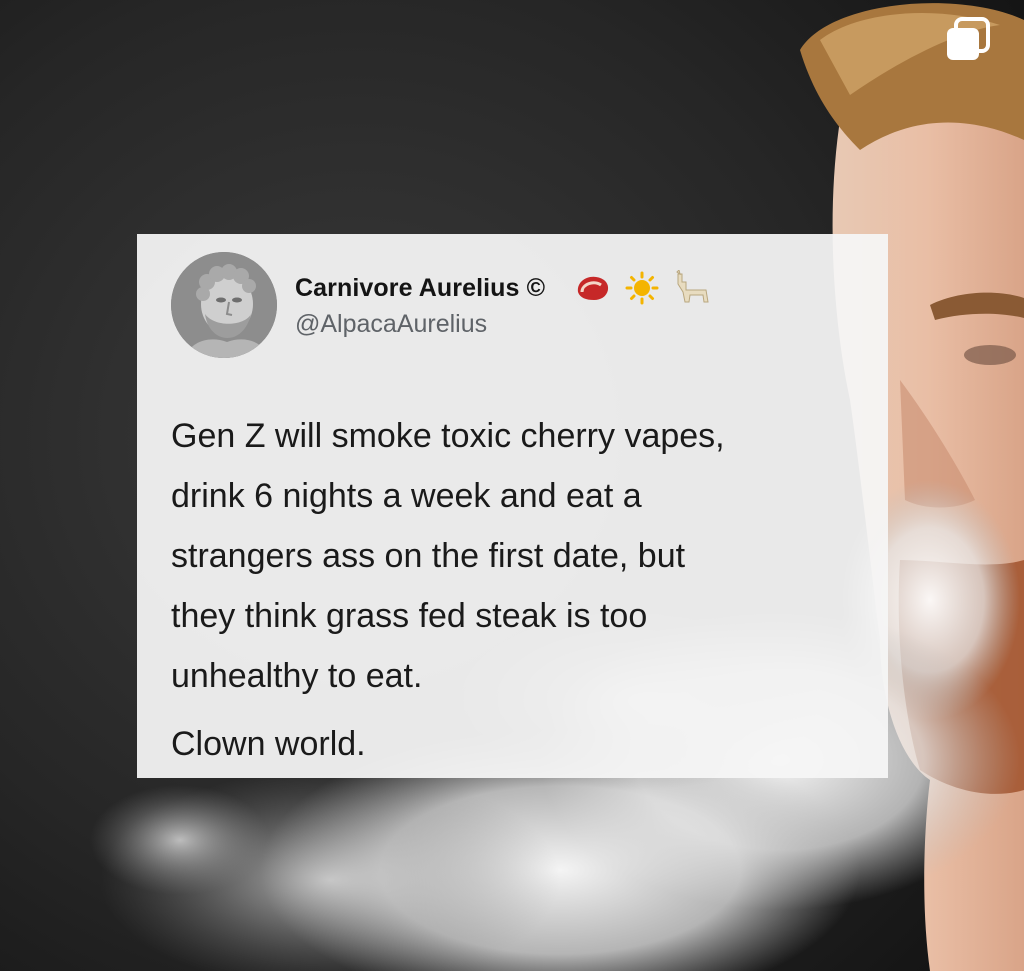 The height and width of the screenshot is (971, 1024). What do you see at coordinates (268, 744) in the screenshot?
I see `tweet-signoff: Clown world.` at bounding box center [268, 744].